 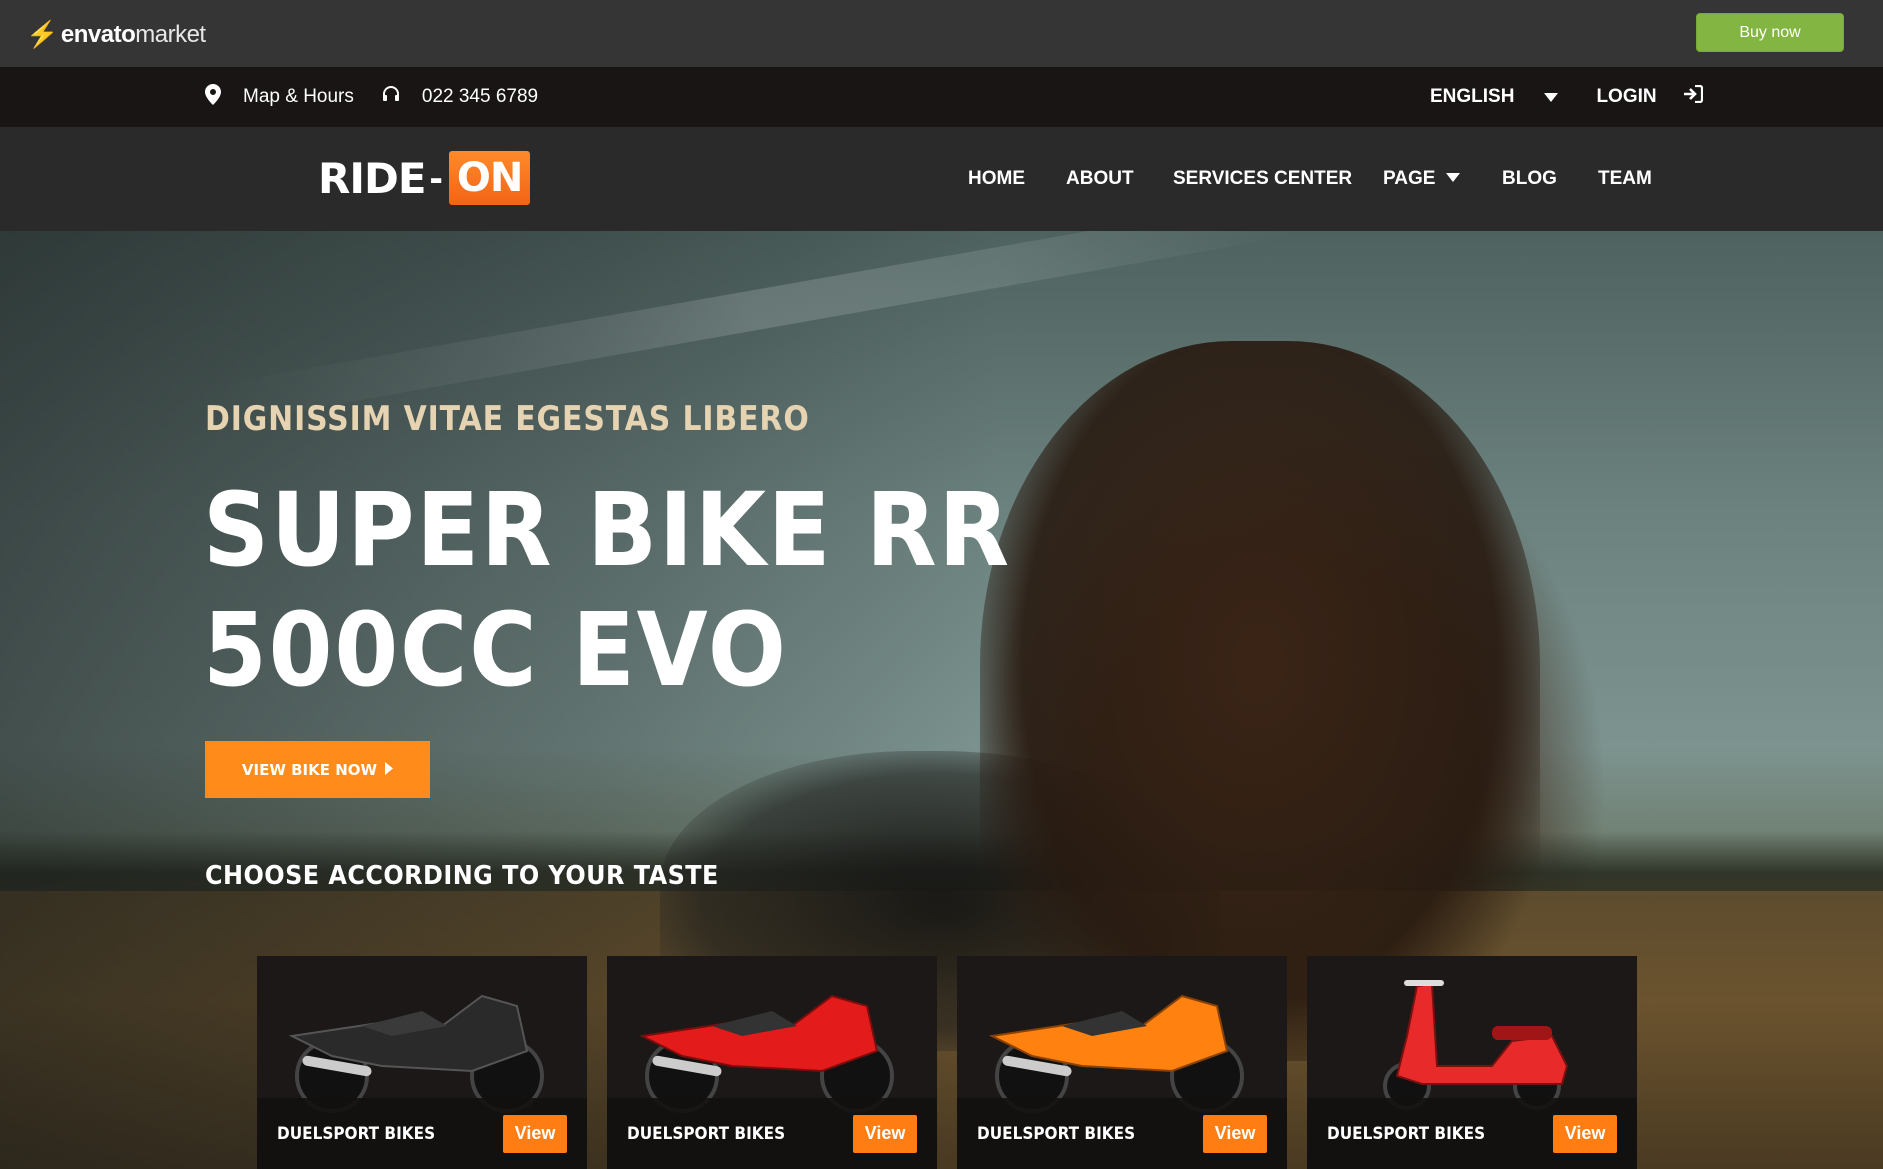 What do you see at coordinates (1476, 1045) in the screenshot?
I see `red-scooter-image` at bounding box center [1476, 1045].